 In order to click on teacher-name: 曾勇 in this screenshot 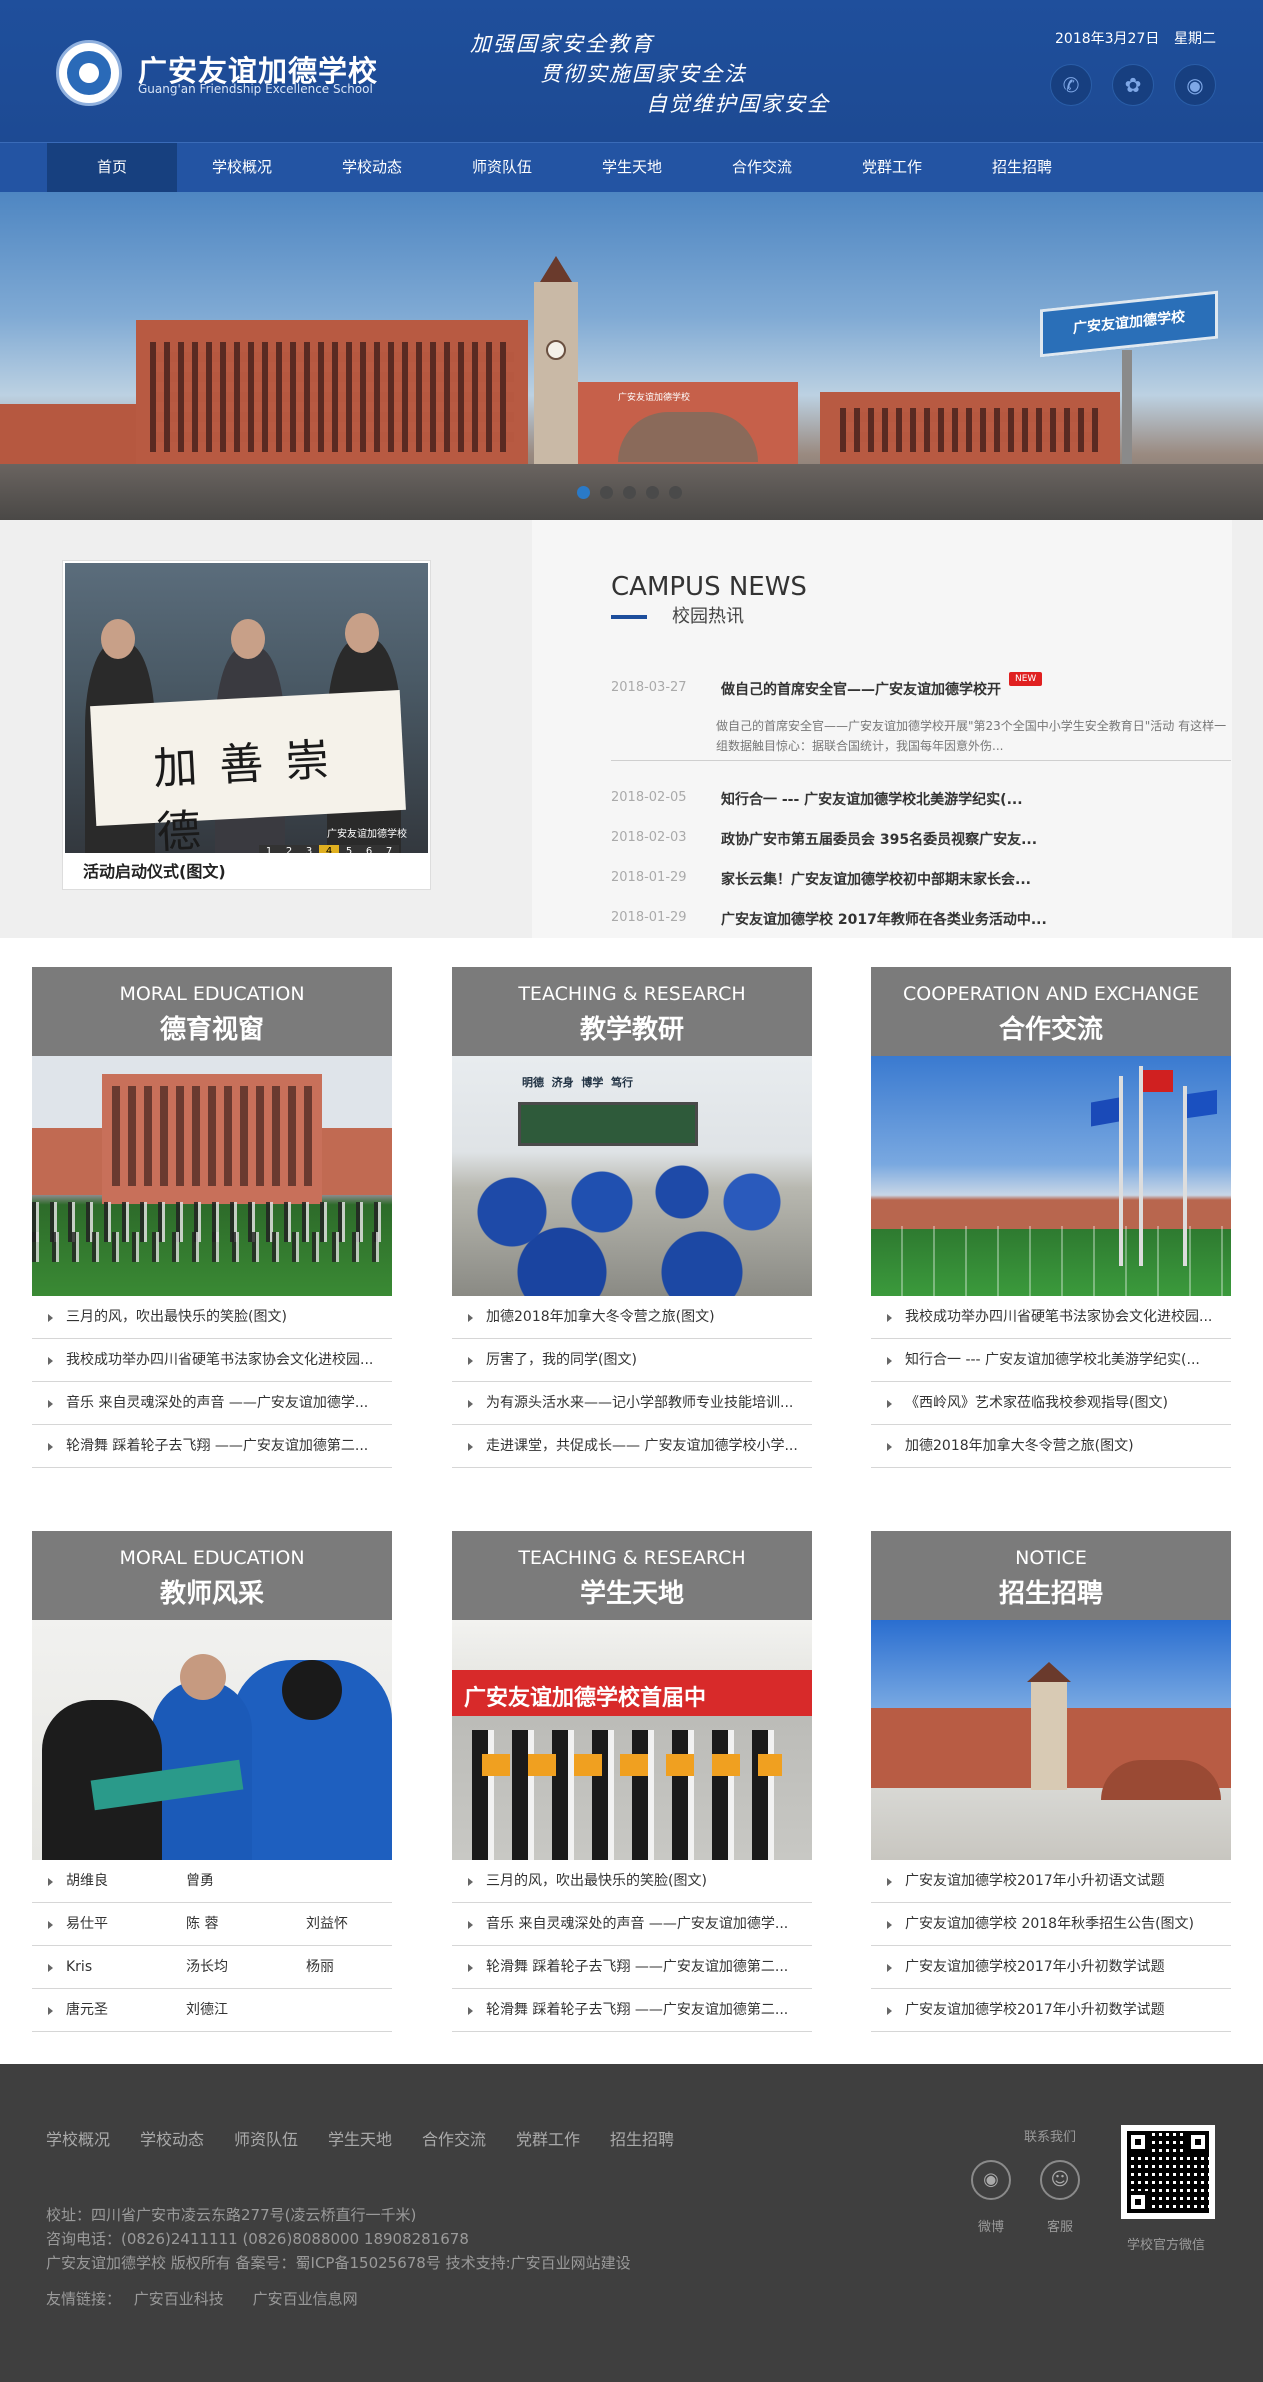, I will do `click(246, 1881)`.